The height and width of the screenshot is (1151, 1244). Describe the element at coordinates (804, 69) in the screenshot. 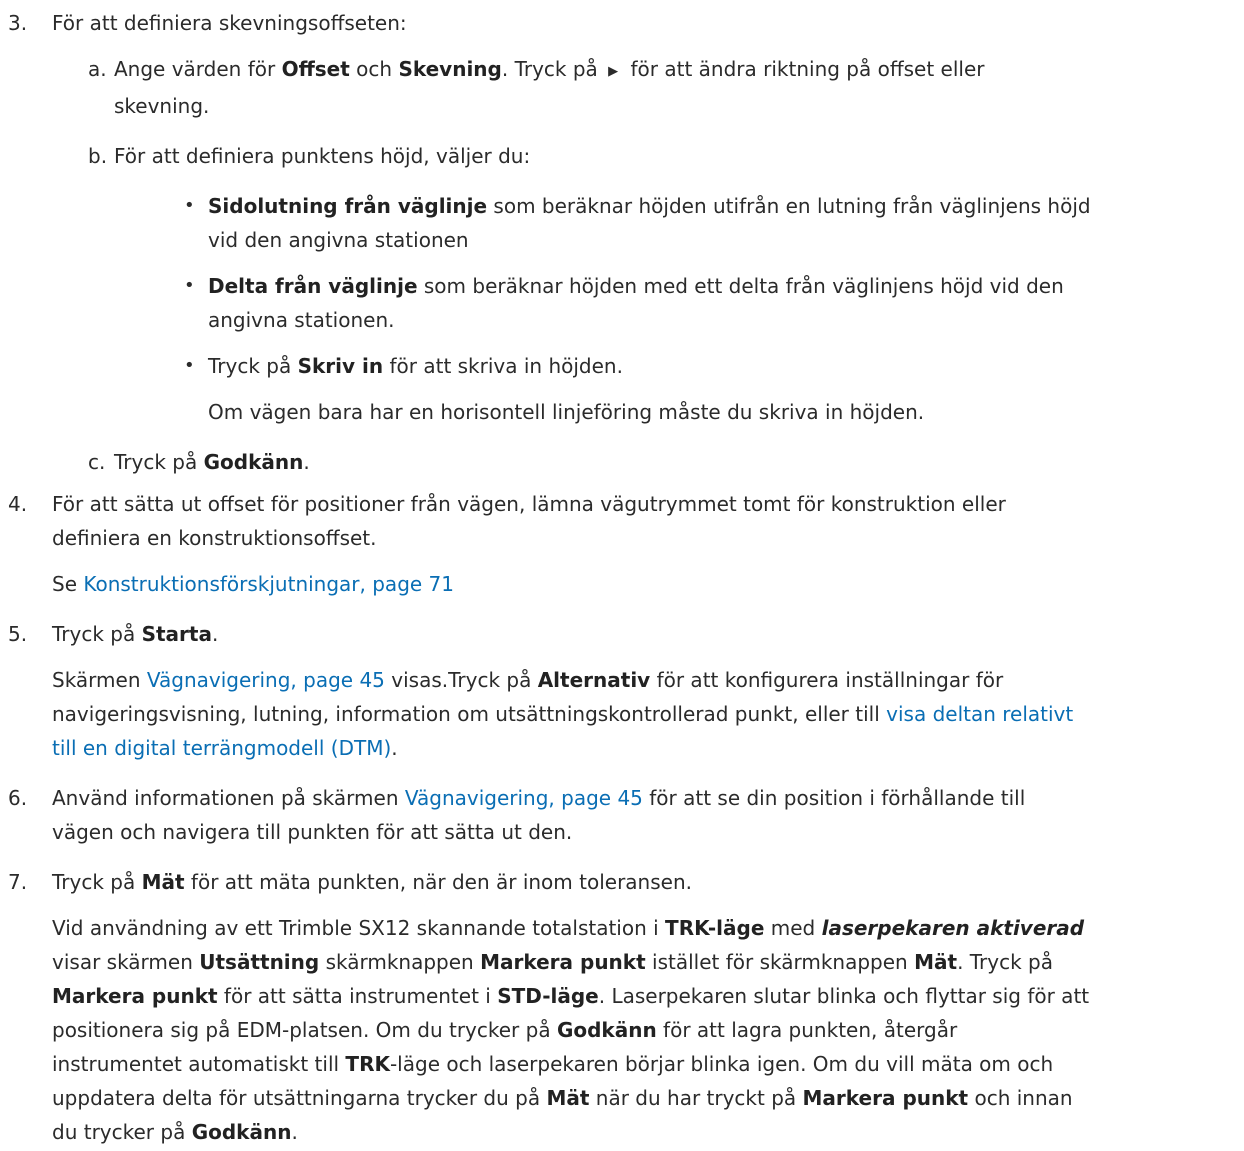

I see `text-run: för att ändra riktning på offset eller` at that location.